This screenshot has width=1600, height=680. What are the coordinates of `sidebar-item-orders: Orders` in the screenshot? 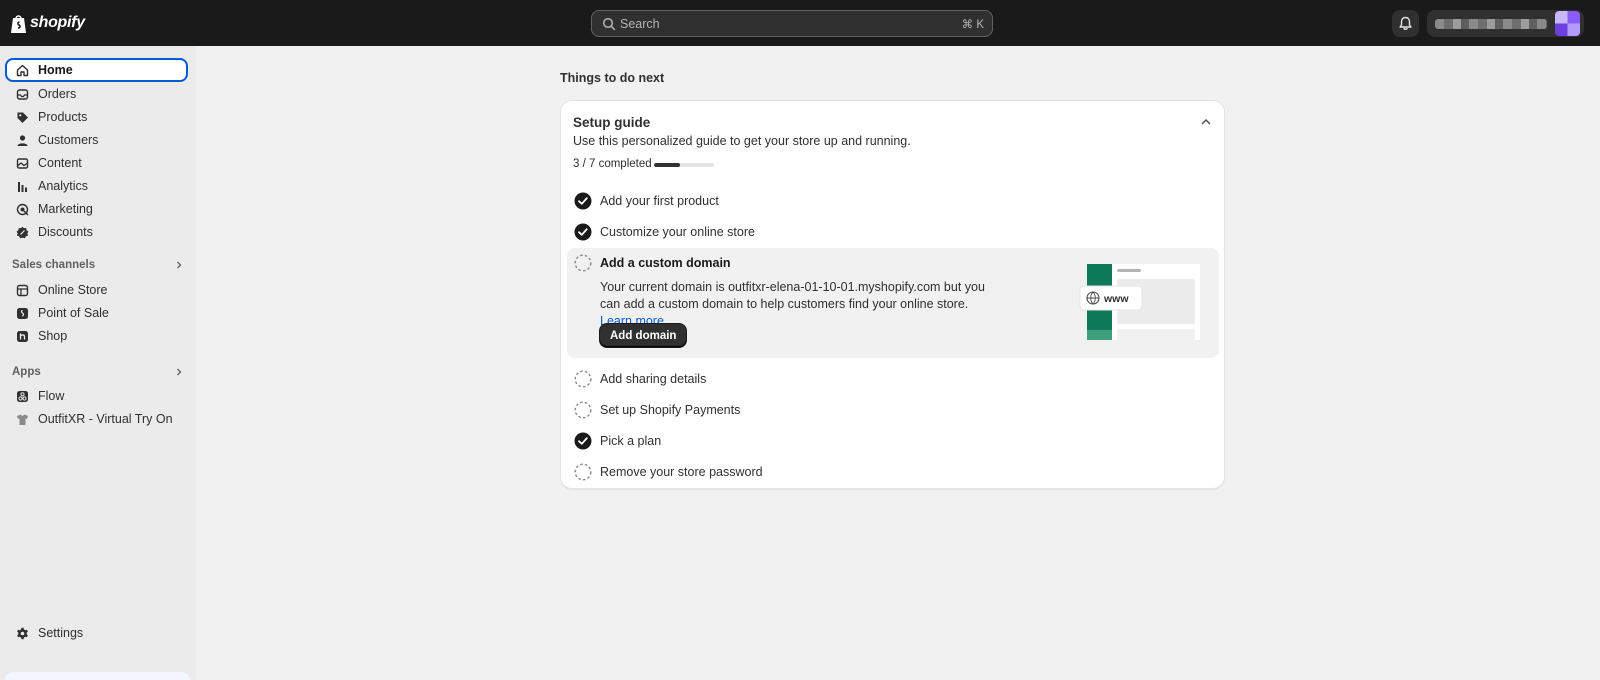 It's located at (96, 94).